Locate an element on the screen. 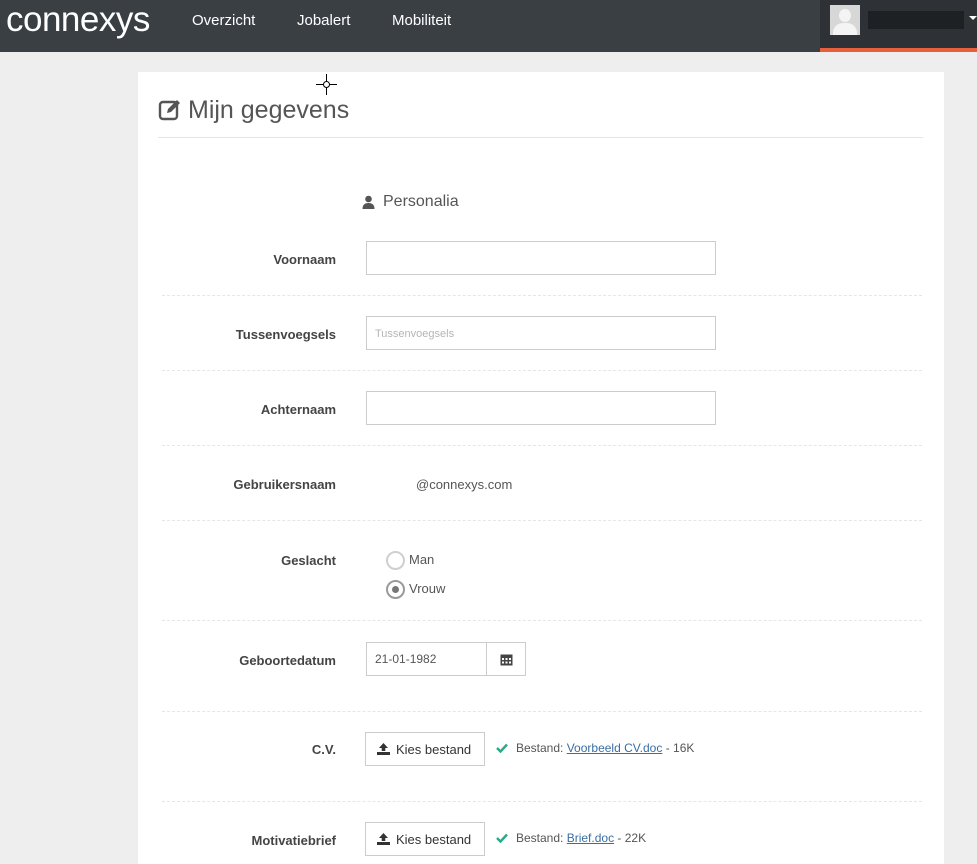 This screenshot has width=977, height=864. achternaam-input is located at coordinates (541, 408).